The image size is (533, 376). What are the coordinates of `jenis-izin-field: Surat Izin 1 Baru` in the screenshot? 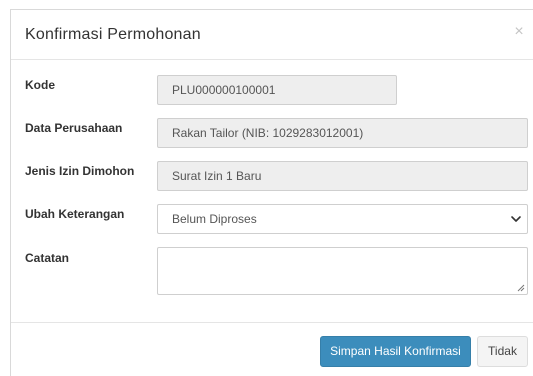 It's located at (342, 176).